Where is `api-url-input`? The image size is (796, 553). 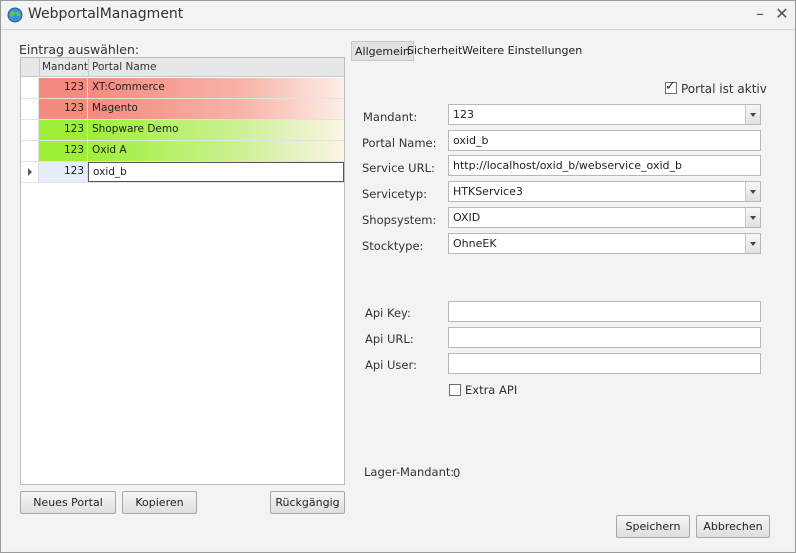
api-url-input is located at coordinates (604, 337).